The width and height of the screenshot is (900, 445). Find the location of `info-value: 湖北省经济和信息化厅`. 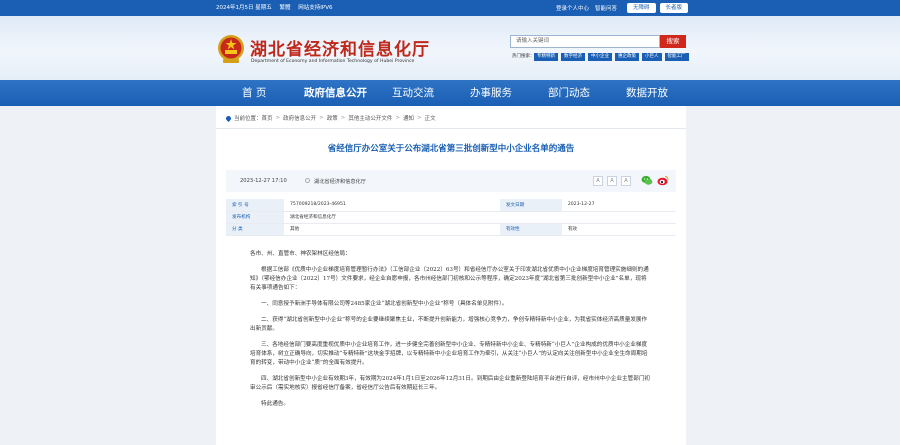

info-value: 湖北省经济和信息化厅 is located at coordinates (480, 217).